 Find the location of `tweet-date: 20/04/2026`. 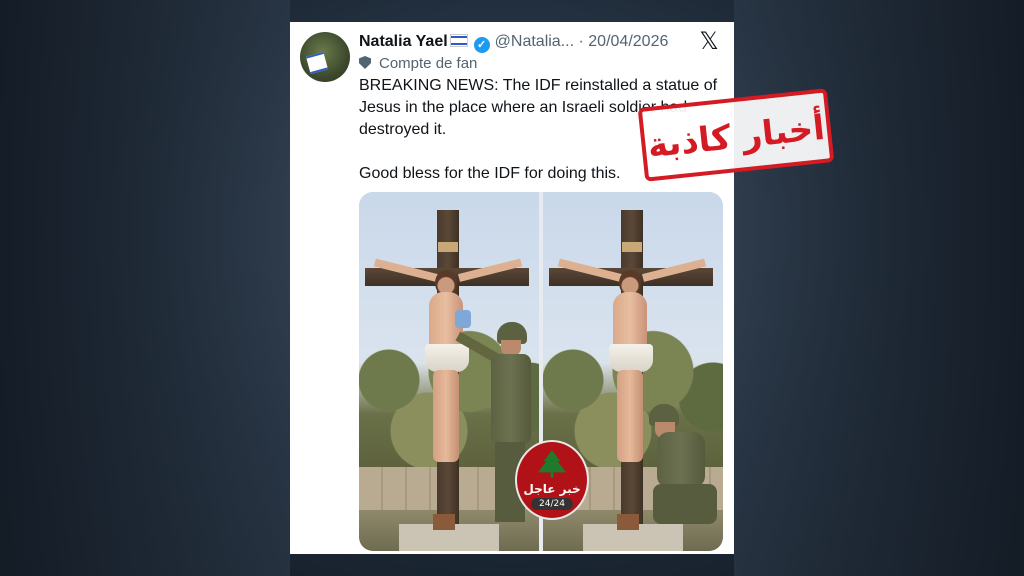

tweet-date: 20/04/2026 is located at coordinates (628, 41).